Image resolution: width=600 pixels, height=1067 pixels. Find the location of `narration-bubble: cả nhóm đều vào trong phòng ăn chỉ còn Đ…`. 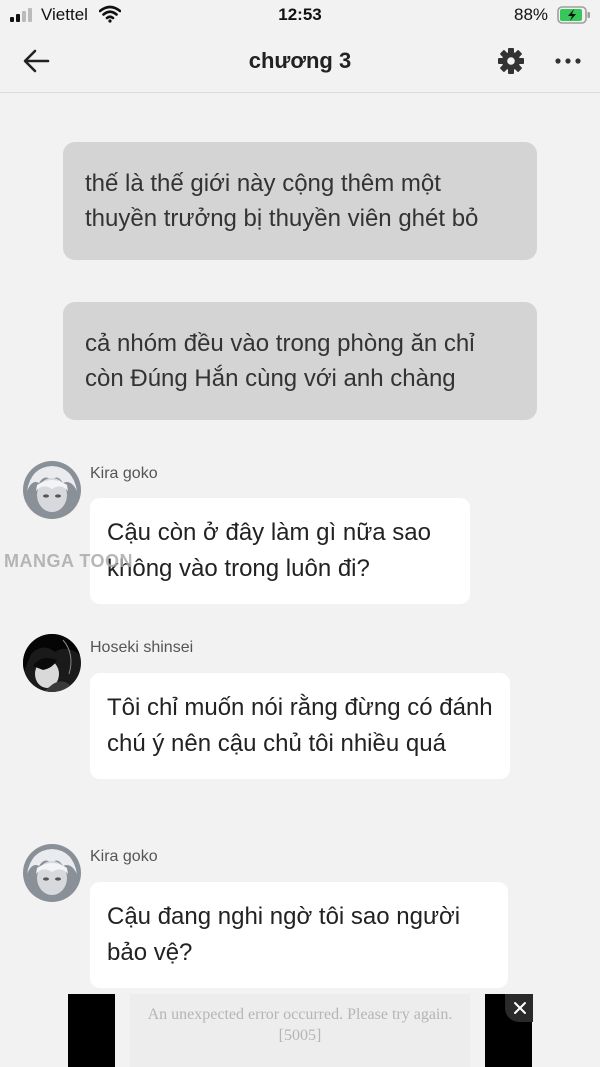

narration-bubble: cả nhóm đều vào trong phòng ăn chỉ còn Đ… is located at coordinates (300, 361).